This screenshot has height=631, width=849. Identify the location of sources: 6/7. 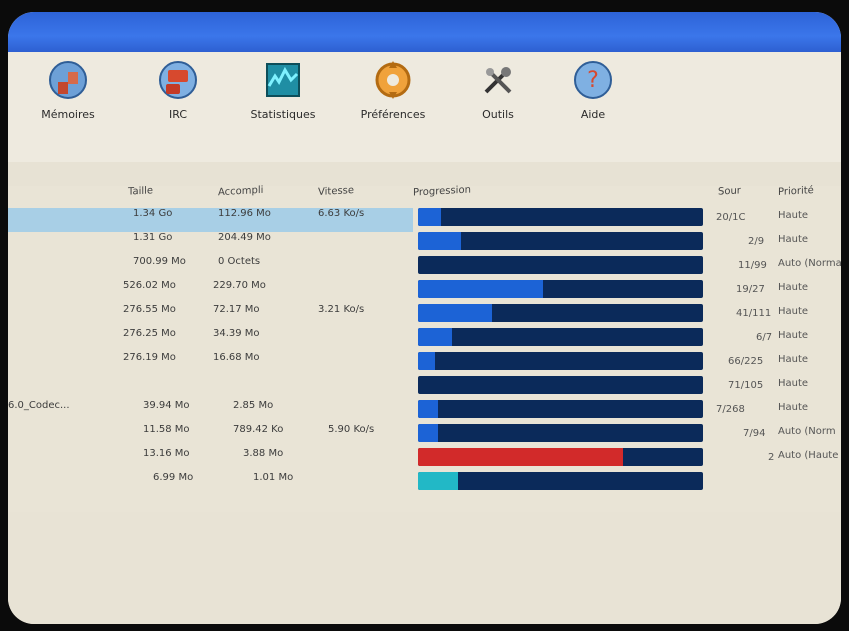
(764, 337).